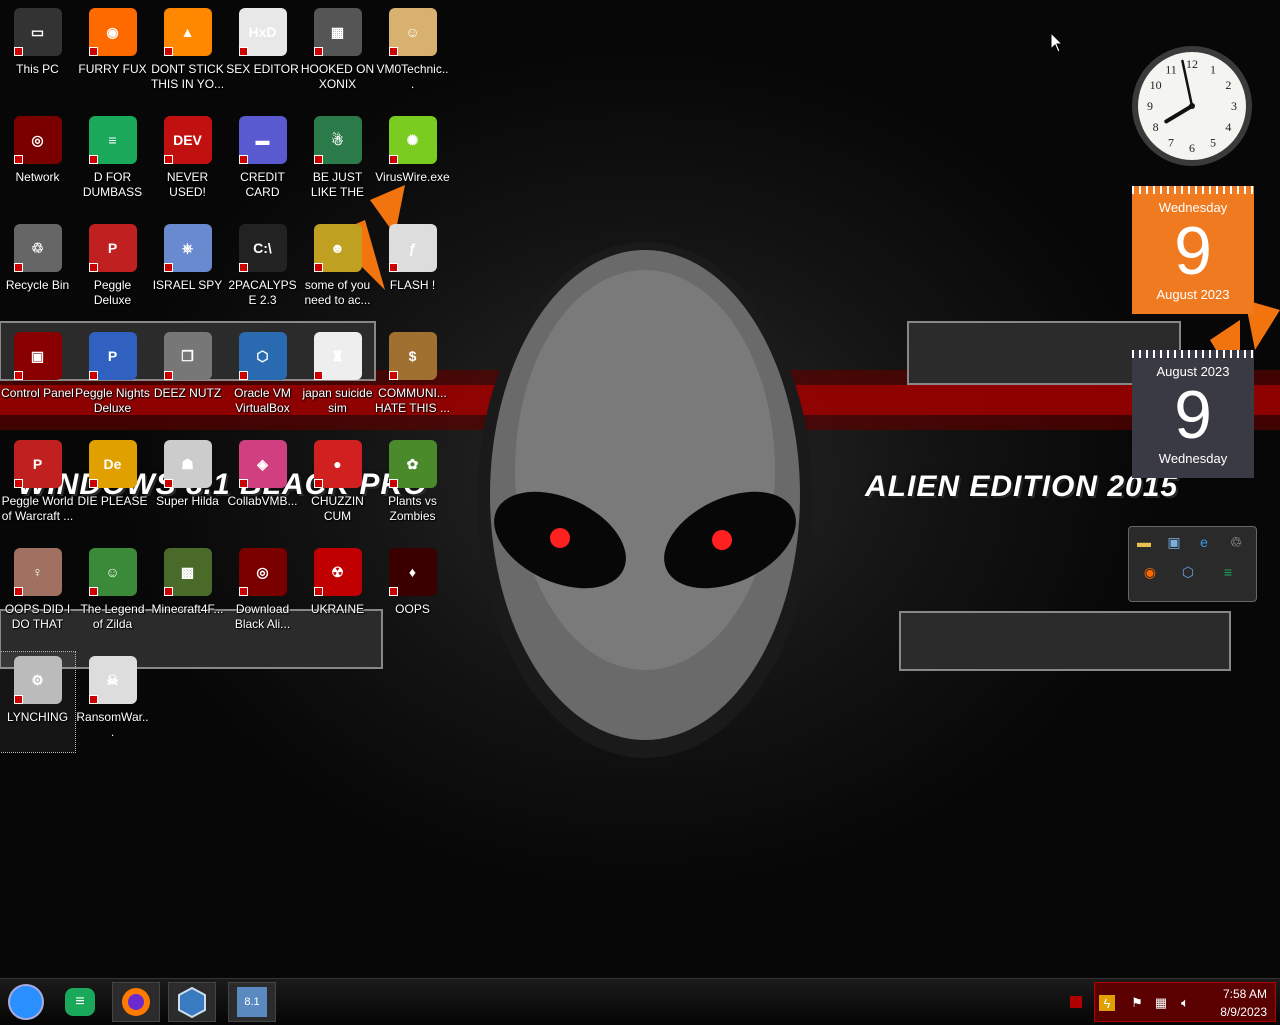 Image resolution: width=1280 pixels, height=1025 pixels. What do you see at coordinates (187, 270) in the screenshot?
I see `desktop-icon: ⎈ ISRAEL SPY` at bounding box center [187, 270].